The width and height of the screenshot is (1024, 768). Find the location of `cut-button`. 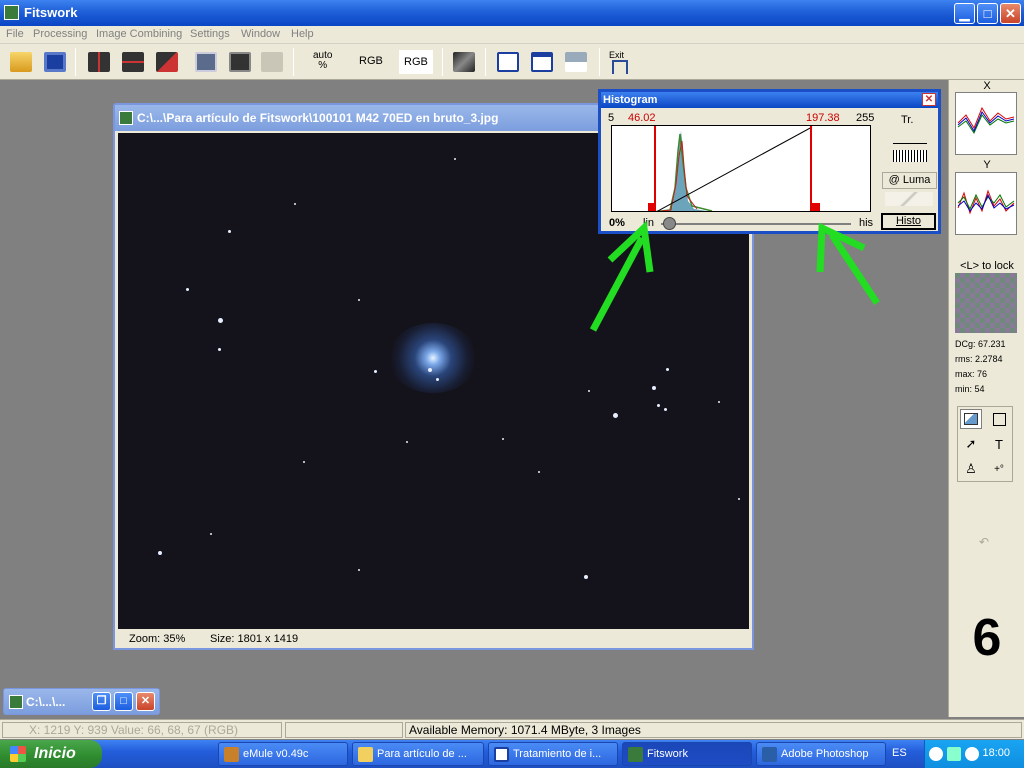

cut-button is located at coordinates (272, 62).